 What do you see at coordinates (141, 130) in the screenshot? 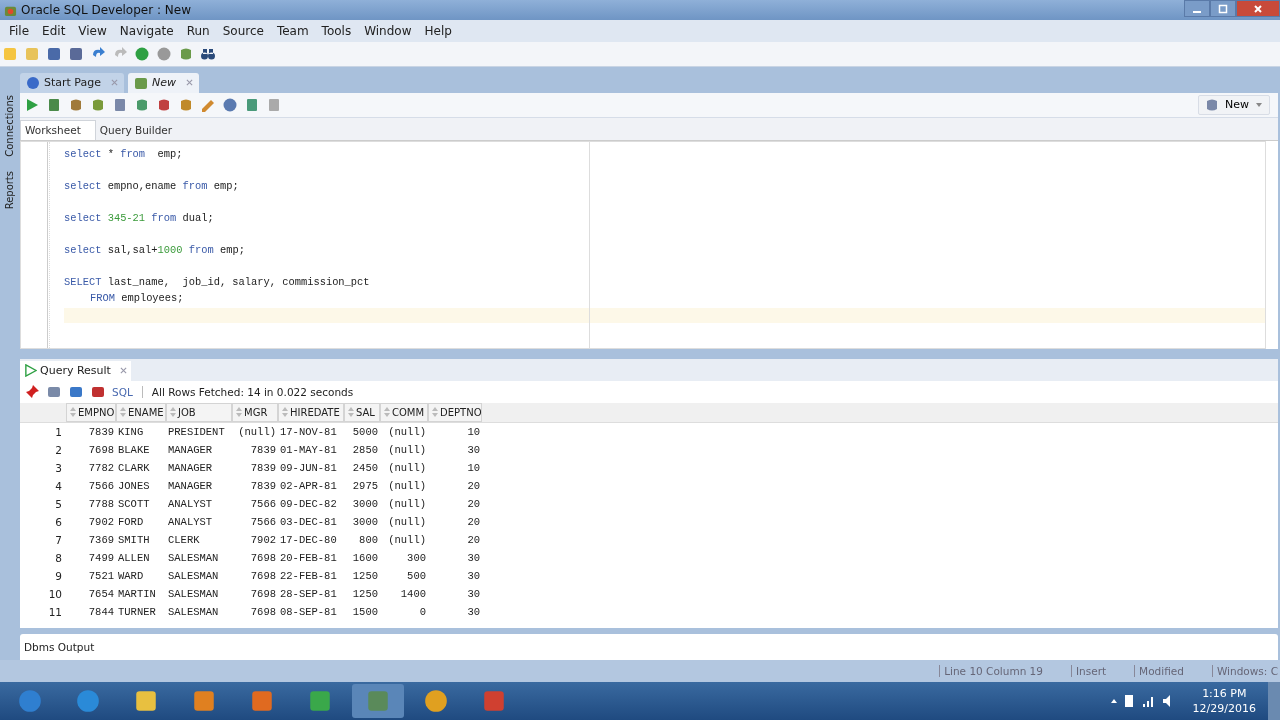
I see `editor-tab: Query Builder` at bounding box center [141, 130].